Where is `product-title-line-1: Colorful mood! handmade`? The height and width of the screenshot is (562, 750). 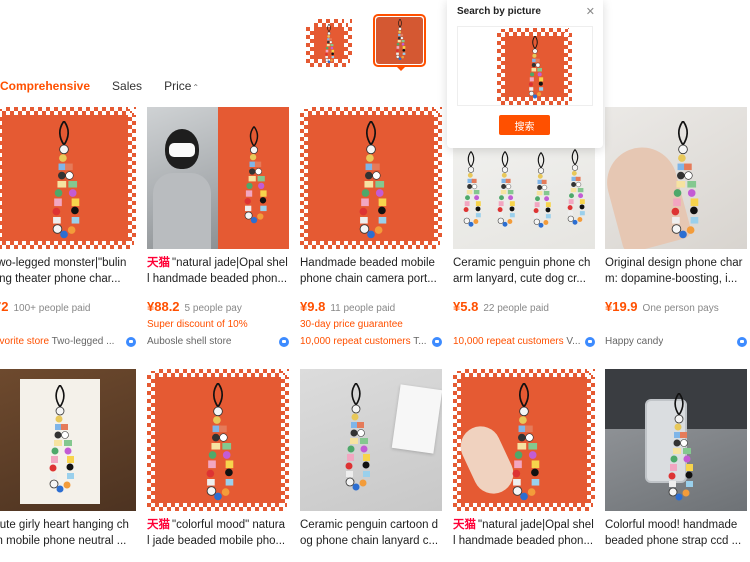
product-title-line-1: Colorful mood! handmade is located at coordinates (671, 525).